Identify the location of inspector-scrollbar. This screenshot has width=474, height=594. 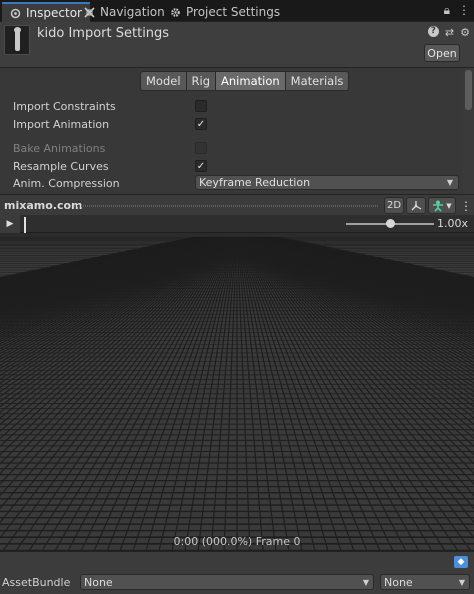
(468, 131).